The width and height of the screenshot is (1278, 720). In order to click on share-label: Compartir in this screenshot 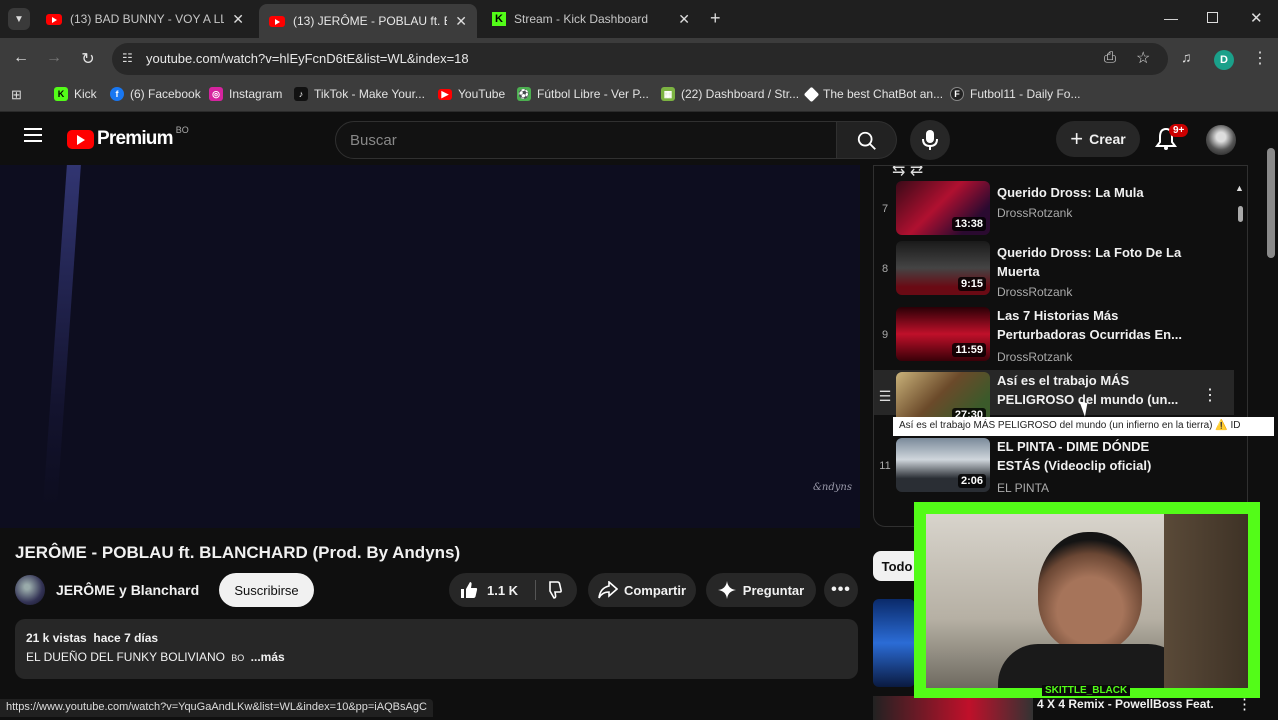, I will do `click(655, 590)`.